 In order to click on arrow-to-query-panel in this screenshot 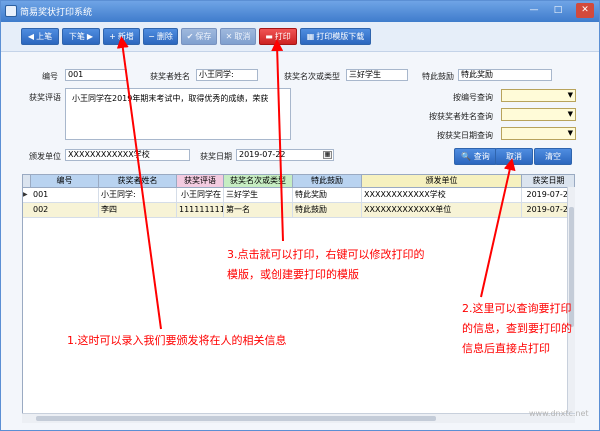, I will do `click(498, 228)`.